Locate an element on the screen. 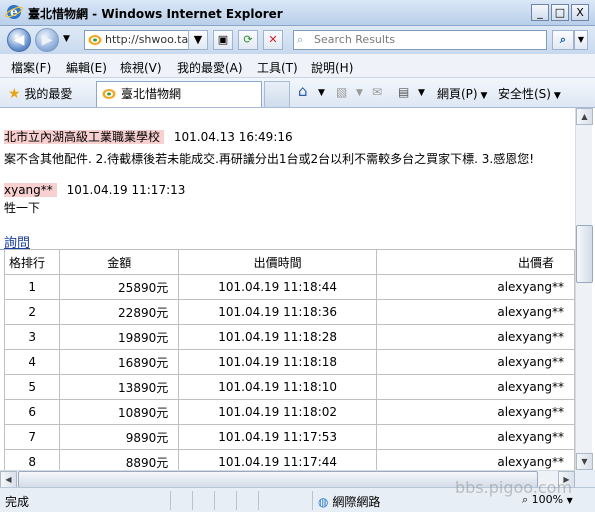 The width and height of the screenshot is (595, 512). stop-button: ✕ is located at coordinates (273, 40).